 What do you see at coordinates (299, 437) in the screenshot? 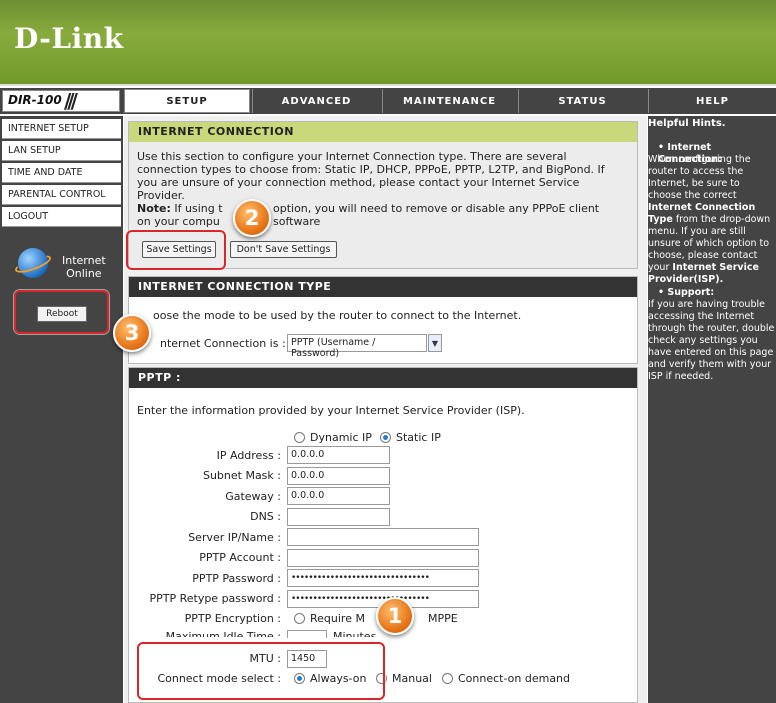
I see `dynamic-ip-radio` at bounding box center [299, 437].